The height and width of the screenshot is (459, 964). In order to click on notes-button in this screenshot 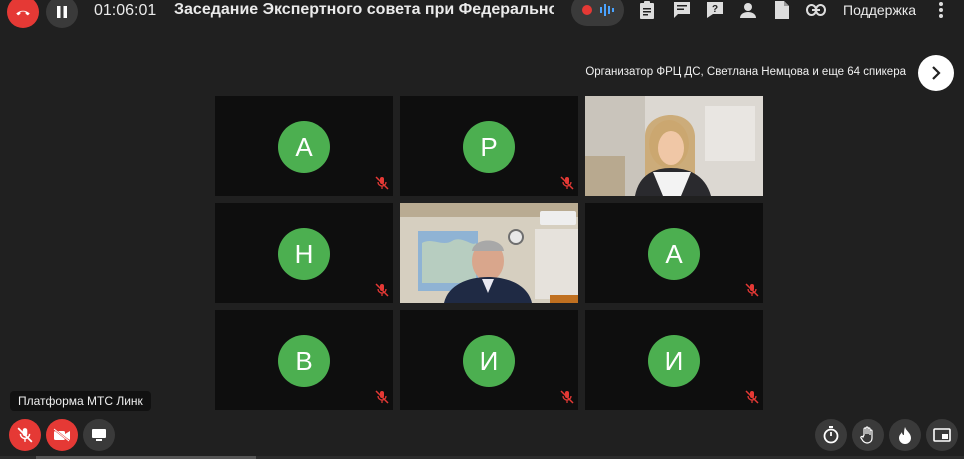, I will do `click(647, 10)`.